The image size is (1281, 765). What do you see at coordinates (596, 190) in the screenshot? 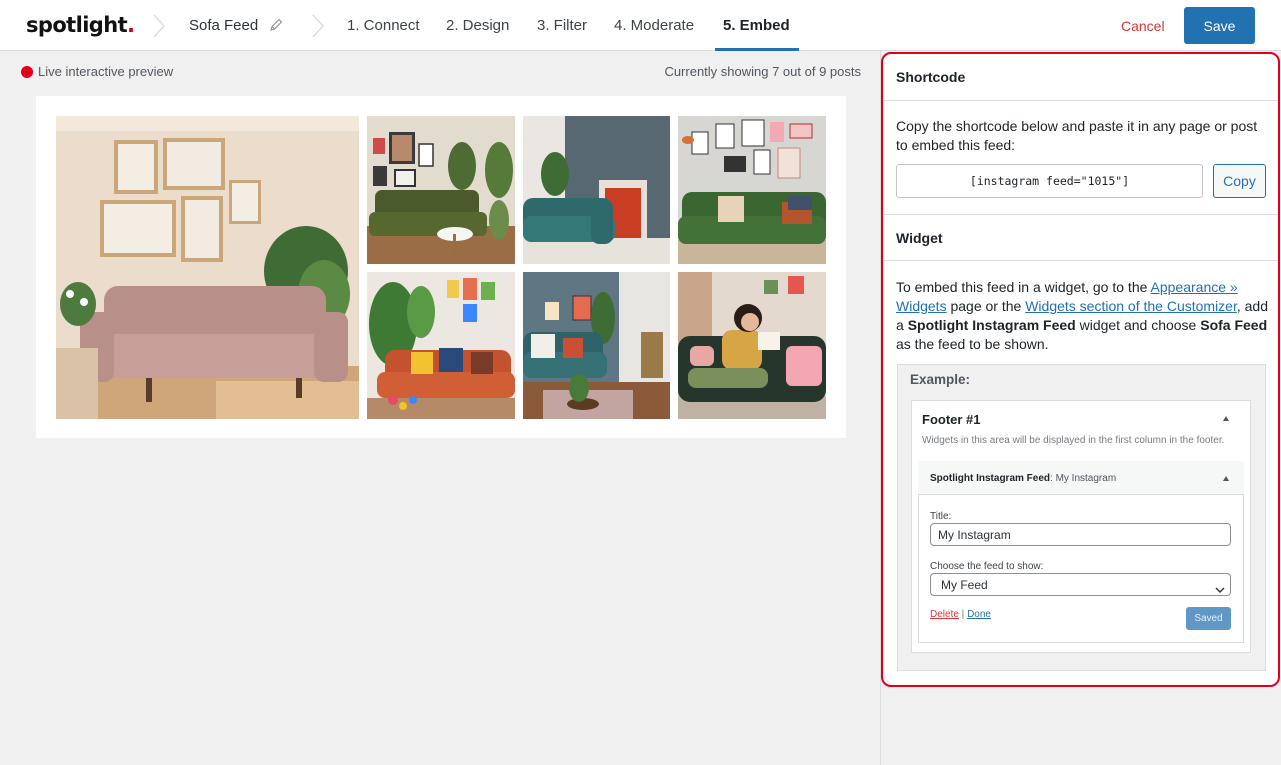
I see `photo-teal-sofa-fireplace` at bounding box center [596, 190].